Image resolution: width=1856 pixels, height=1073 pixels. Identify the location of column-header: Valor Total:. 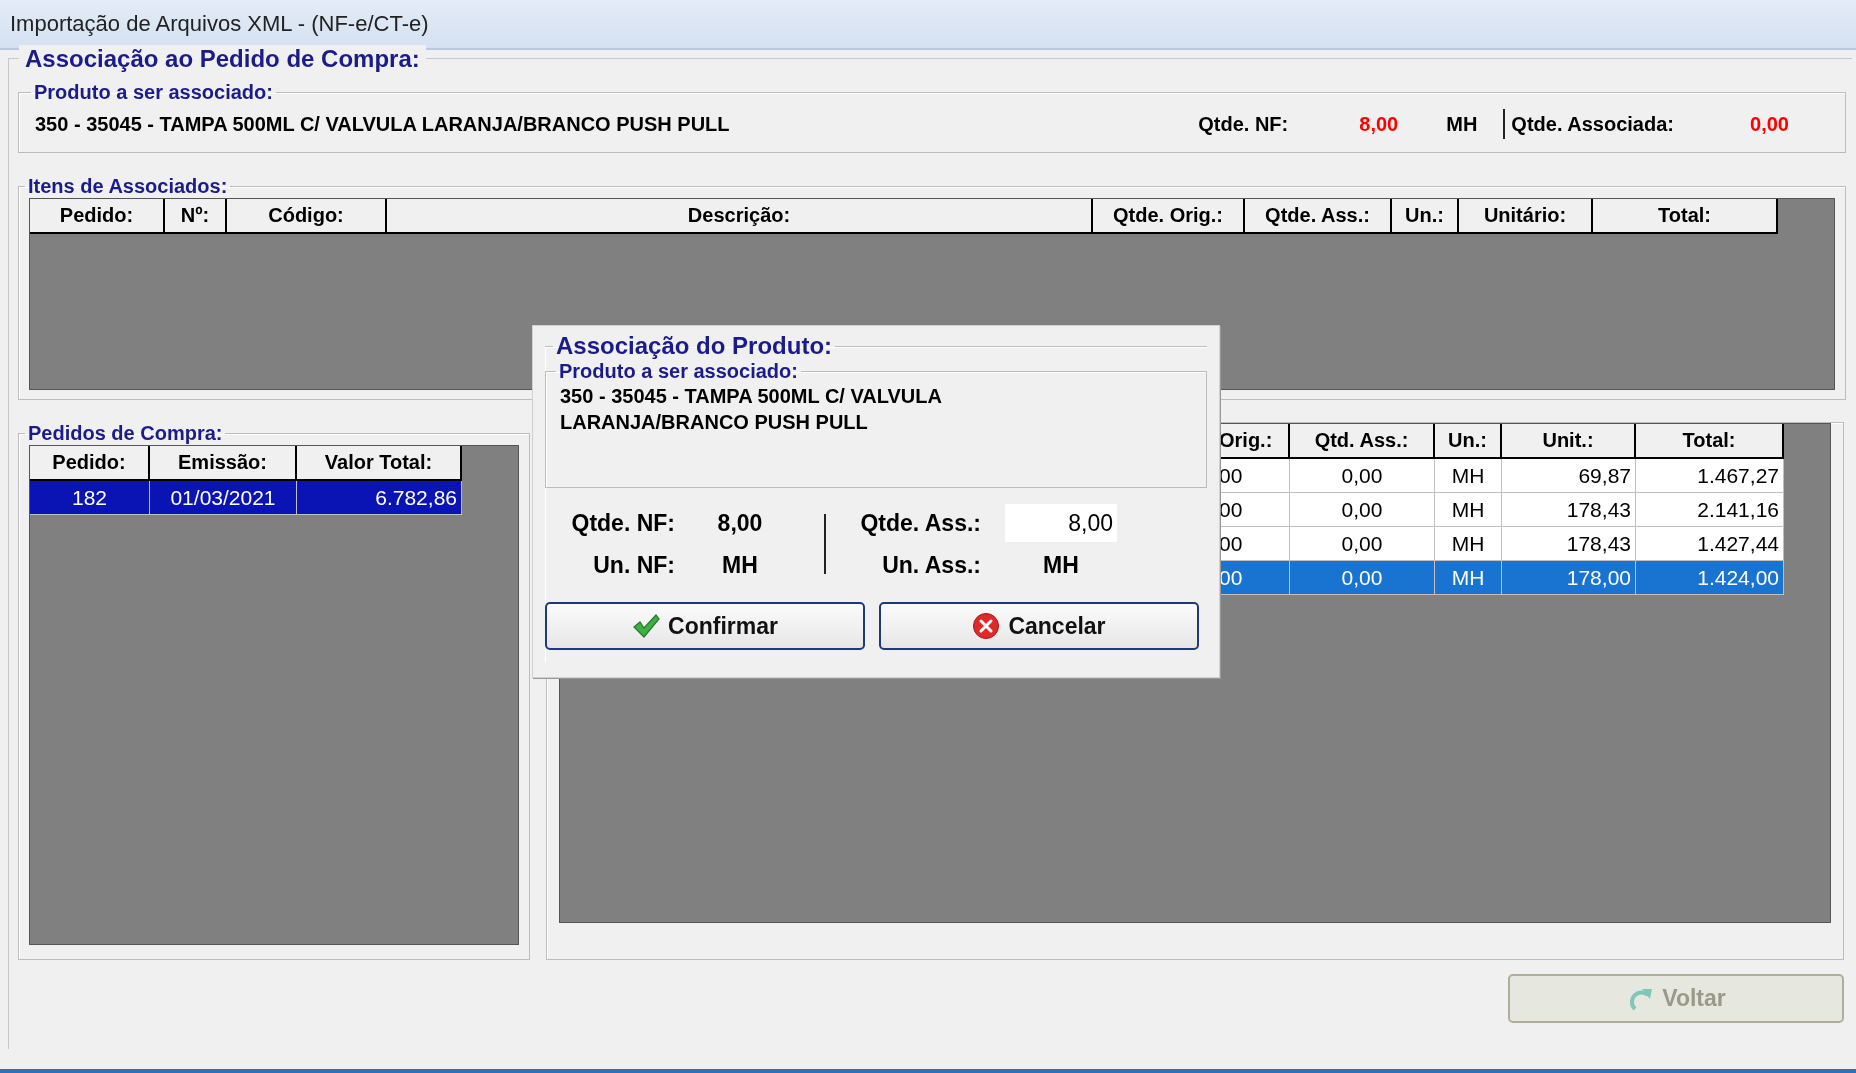
(379, 462).